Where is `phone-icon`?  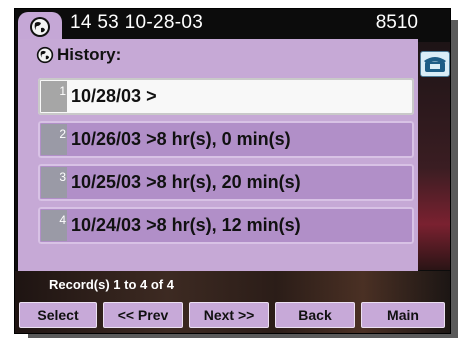
phone-icon is located at coordinates (435, 64).